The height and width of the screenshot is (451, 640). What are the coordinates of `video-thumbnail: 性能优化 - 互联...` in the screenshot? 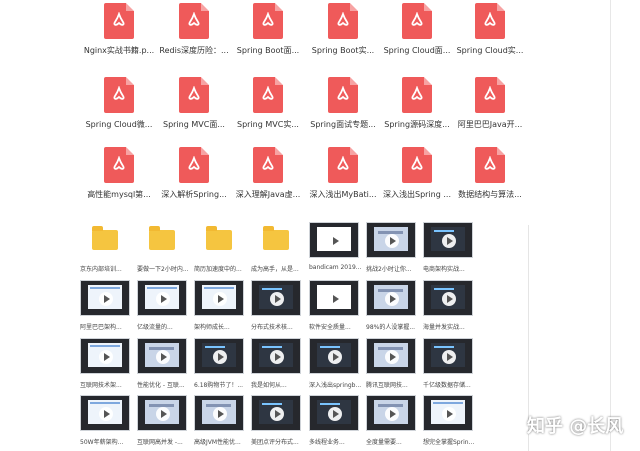 It's located at (162, 365).